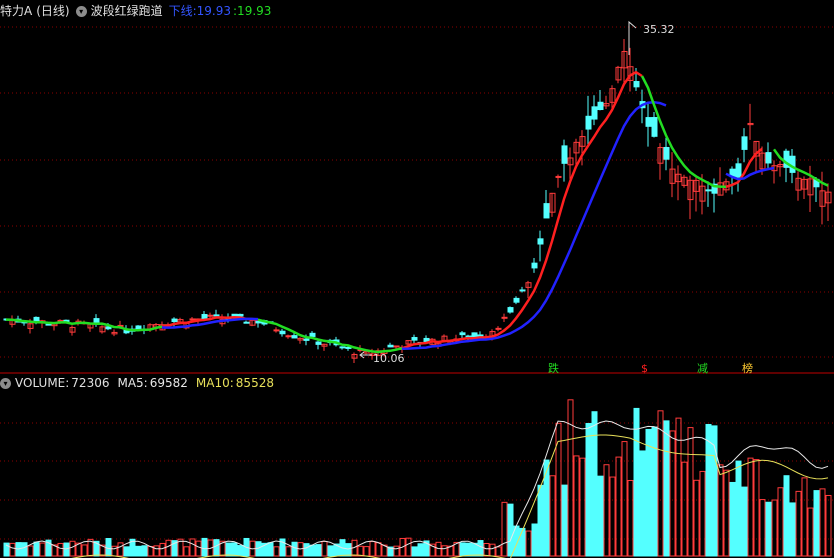 The width and height of the screenshot is (834, 558). Describe the element at coordinates (659, 29) in the screenshot. I see `high-label: 35.32` at that location.